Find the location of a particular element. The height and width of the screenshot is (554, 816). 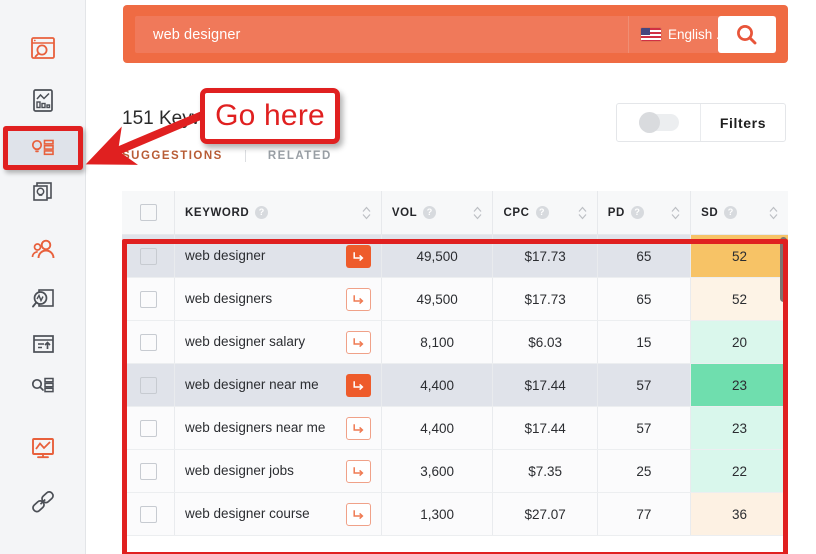

filters-toggle is located at coordinates (659, 122).